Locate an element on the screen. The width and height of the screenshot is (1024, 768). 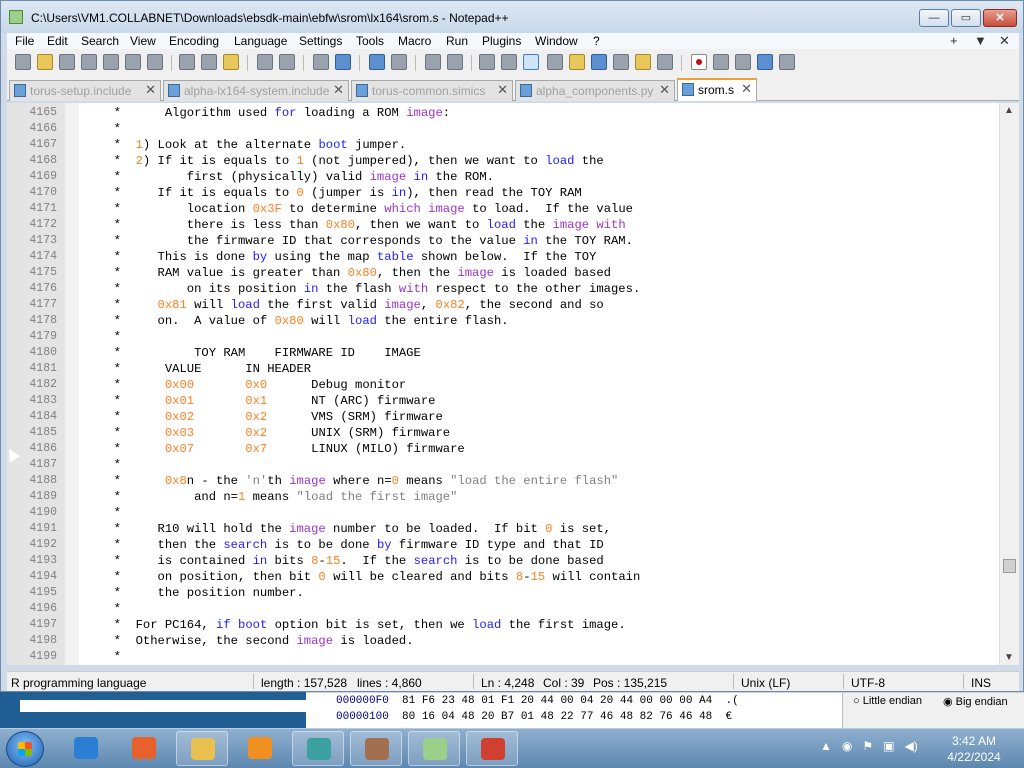
network-icon: ◉ is located at coordinates (847, 746).